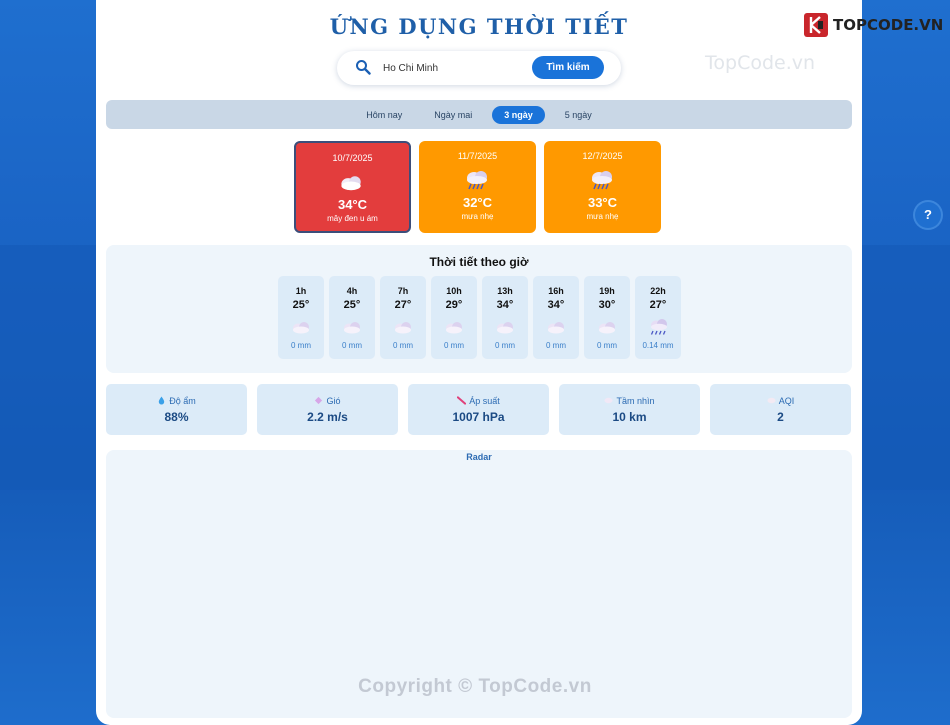  What do you see at coordinates (629, 417) in the screenshot?
I see `metric-value: 10 km` at bounding box center [629, 417].